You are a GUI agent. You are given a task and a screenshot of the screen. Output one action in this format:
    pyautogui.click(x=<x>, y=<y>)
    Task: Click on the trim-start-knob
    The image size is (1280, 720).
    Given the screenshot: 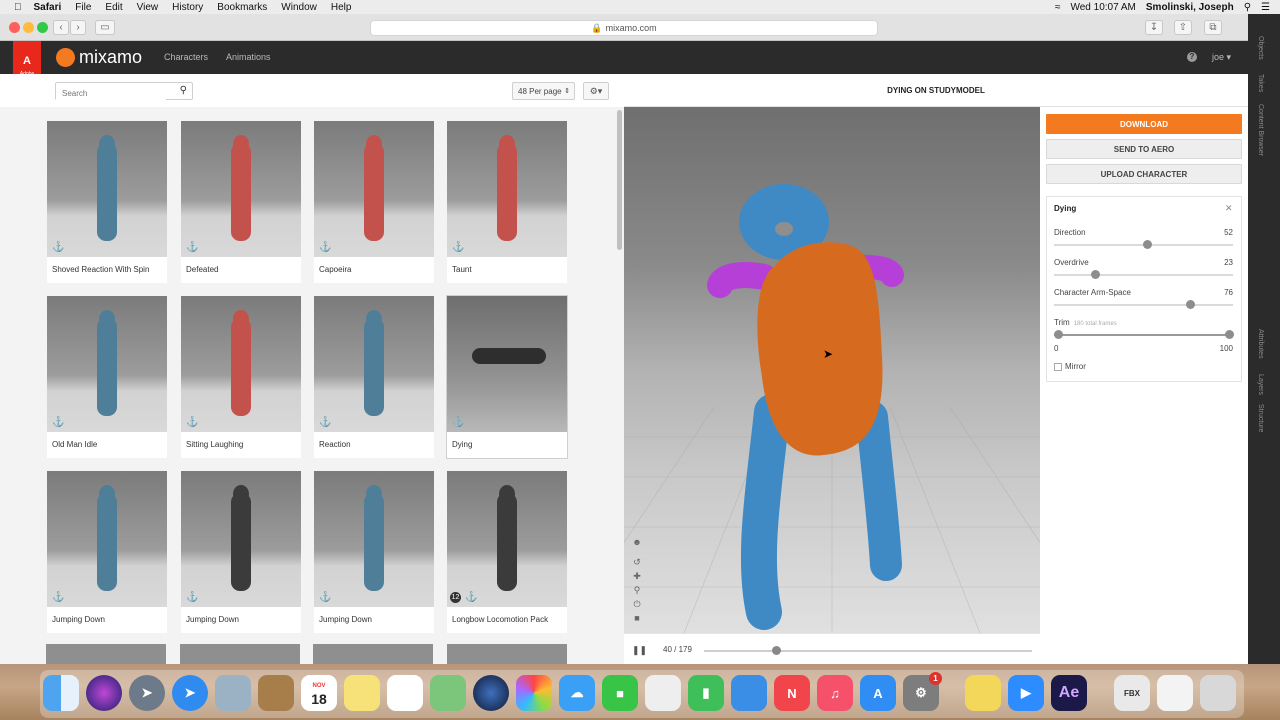 What is the action you would take?
    pyautogui.click(x=1058, y=334)
    